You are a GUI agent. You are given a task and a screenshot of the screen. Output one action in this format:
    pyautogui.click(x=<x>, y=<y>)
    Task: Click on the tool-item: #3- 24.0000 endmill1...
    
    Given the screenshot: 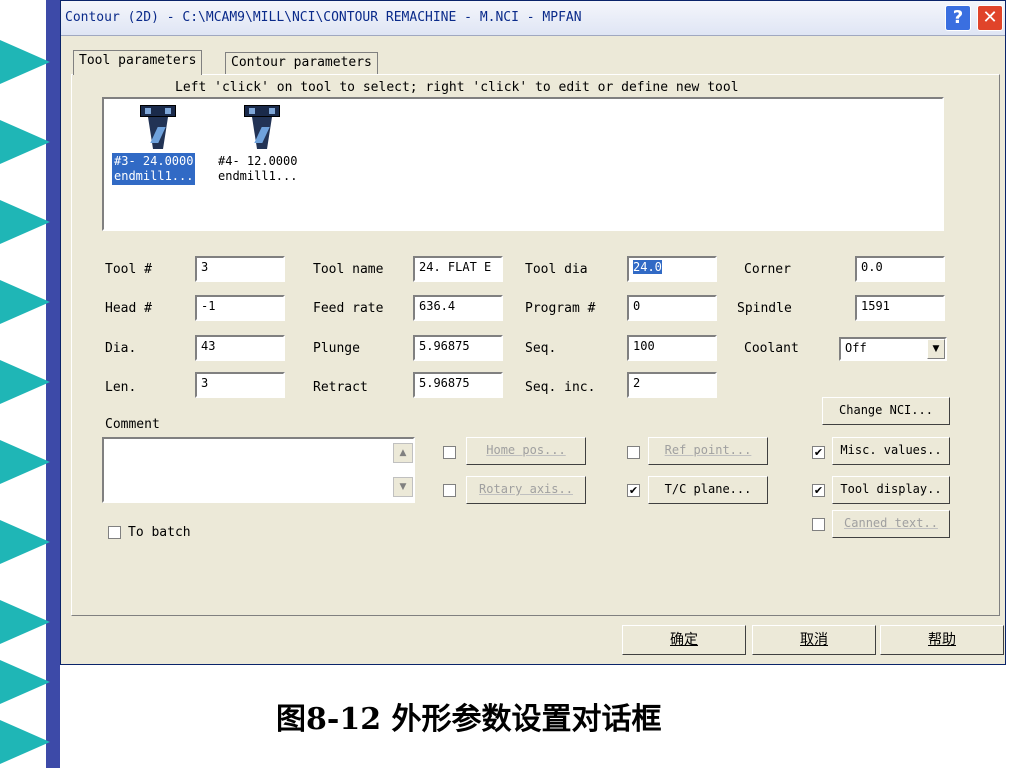 What is the action you would take?
    pyautogui.click(x=167, y=145)
    